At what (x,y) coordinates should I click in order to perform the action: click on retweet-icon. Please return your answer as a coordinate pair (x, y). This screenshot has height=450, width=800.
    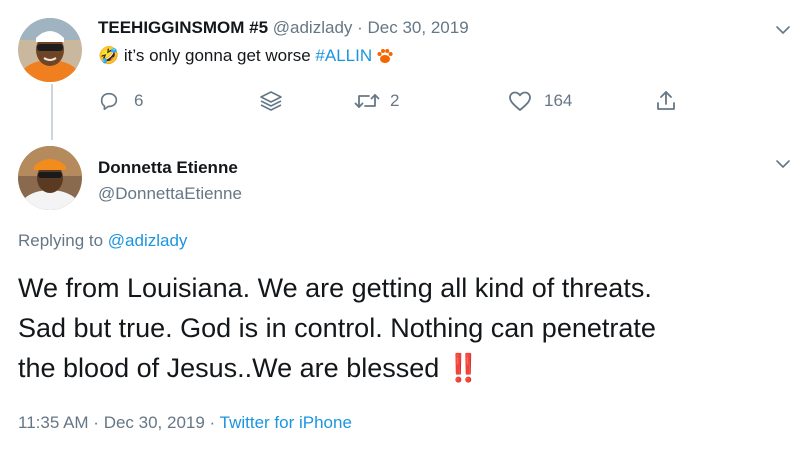
    Looking at the image, I should click on (367, 101).